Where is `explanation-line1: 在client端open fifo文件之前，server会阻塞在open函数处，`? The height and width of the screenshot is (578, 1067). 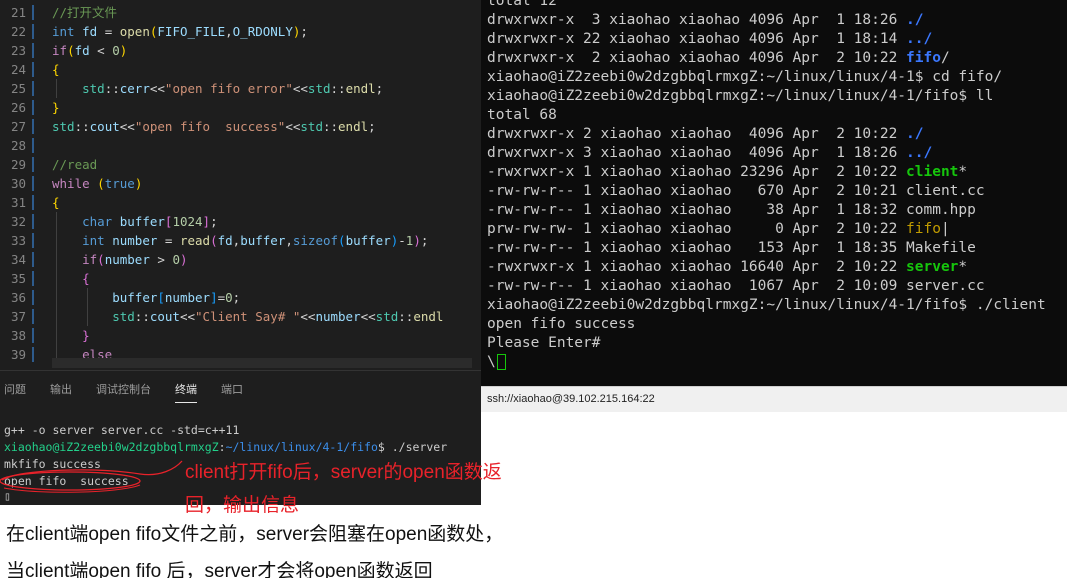 explanation-line1: 在client端open fifo文件之前，server会阻塞在open函数处， is located at coordinates (255, 534).